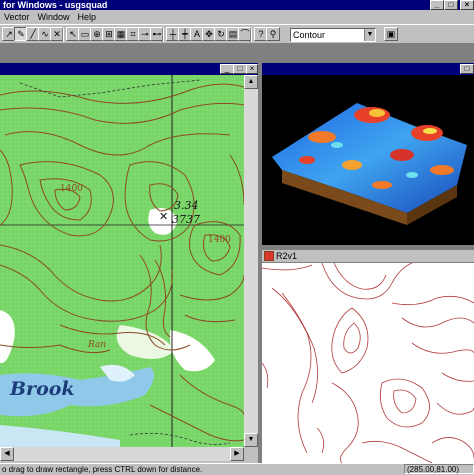  I want to click on spot-elevation-label: 3737, so click(186, 219).